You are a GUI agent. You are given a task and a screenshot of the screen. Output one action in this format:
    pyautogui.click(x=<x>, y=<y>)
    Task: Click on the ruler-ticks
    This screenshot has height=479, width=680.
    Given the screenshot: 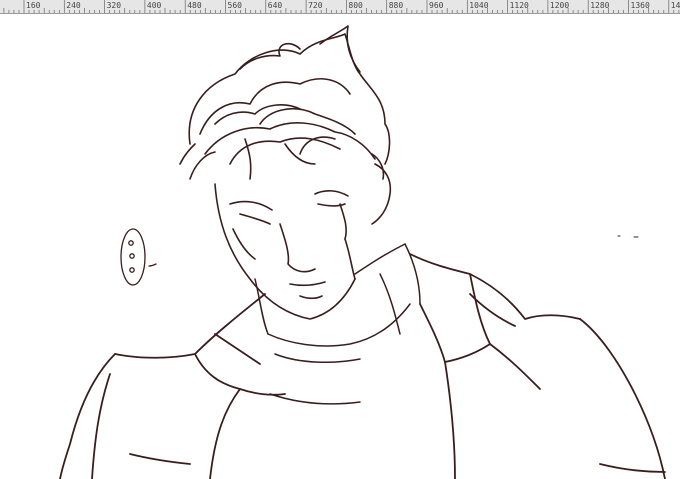 What is the action you would take?
    pyautogui.click(x=341, y=6)
    